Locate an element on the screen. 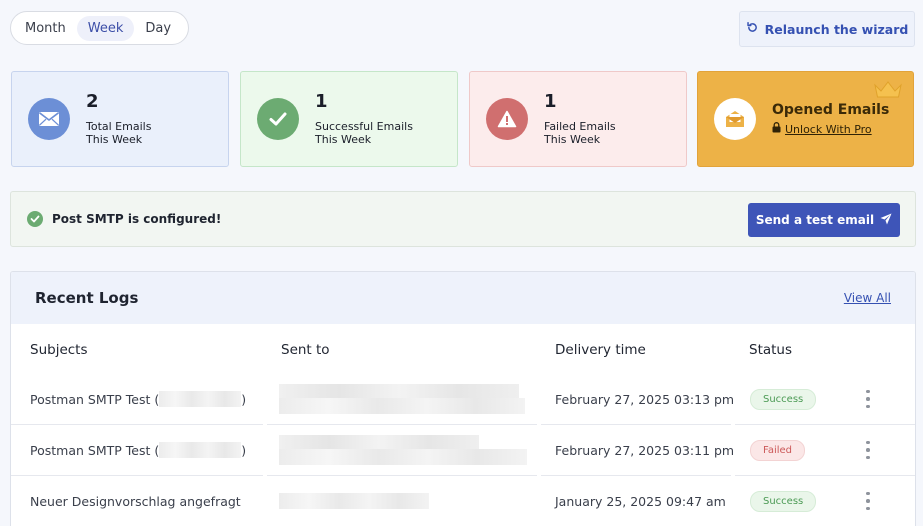 This screenshot has height=526, width=923. check-icon is located at coordinates (278, 119).